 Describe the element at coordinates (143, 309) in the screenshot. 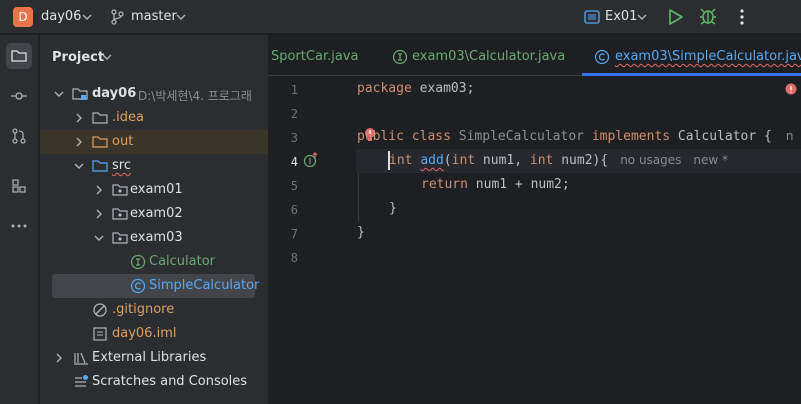

I see `tree-item-label: .gitignore` at that location.